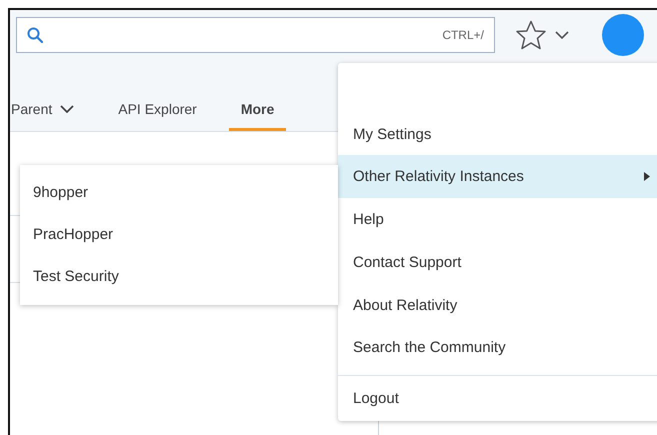 The width and height of the screenshot is (657, 435). Describe the element at coordinates (497, 219) in the screenshot. I see `menu-item: Help` at that location.